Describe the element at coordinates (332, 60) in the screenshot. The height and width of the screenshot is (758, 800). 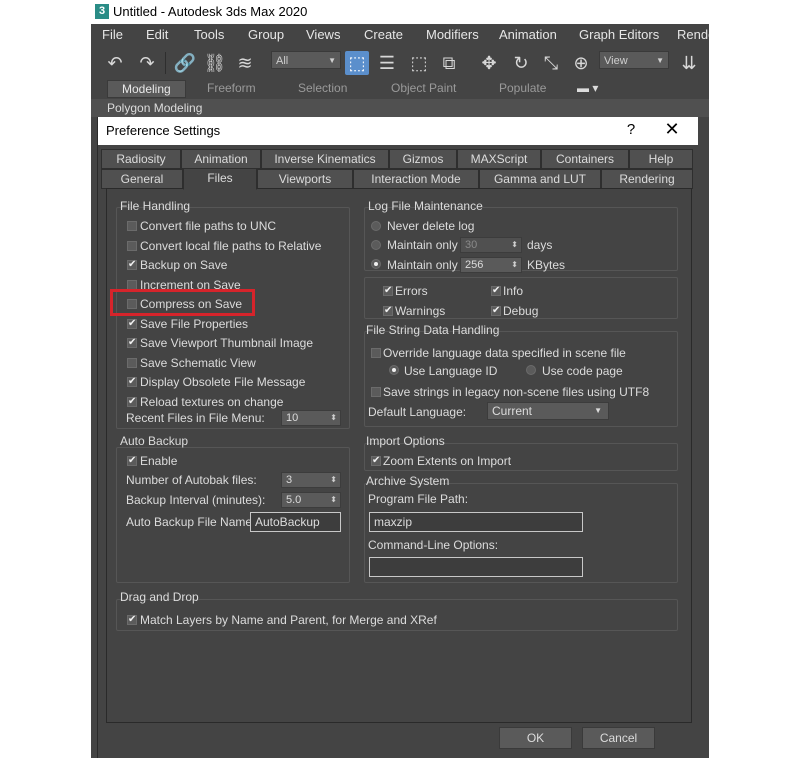
I see `chevron-down-icon: ▼` at that location.